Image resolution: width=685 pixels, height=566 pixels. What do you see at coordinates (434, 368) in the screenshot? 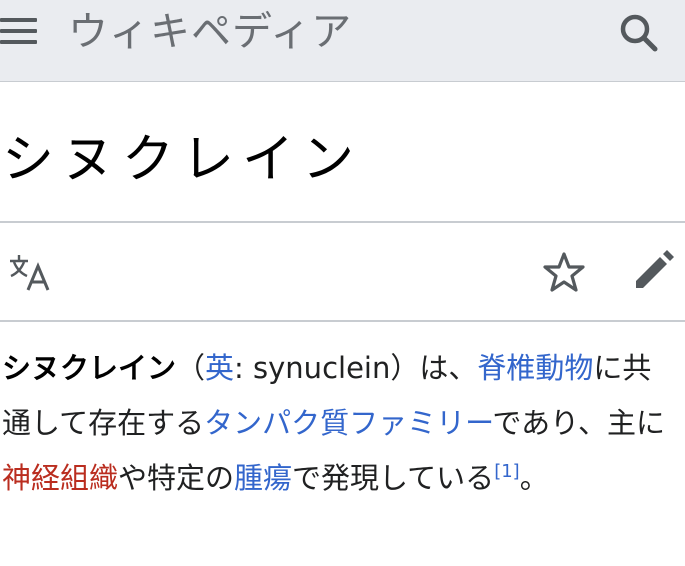
I see `paren-close: ）は、` at bounding box center [434, 368].